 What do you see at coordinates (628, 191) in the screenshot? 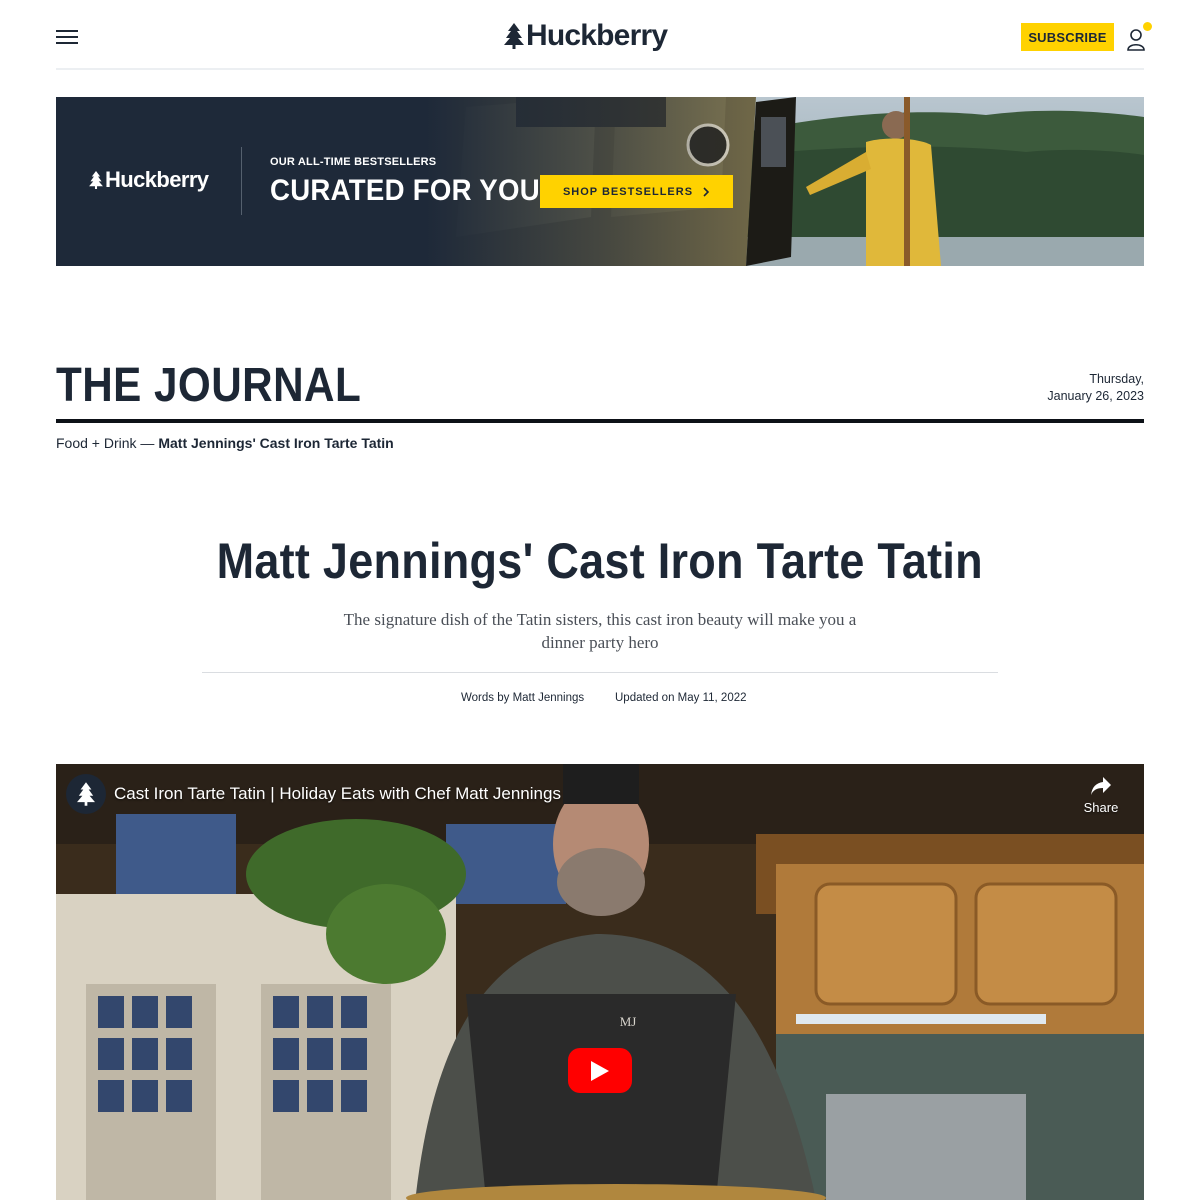
I see `shop-bestsellers-label: SHOP BESTSELLERS` at bounding box center [628, 191].